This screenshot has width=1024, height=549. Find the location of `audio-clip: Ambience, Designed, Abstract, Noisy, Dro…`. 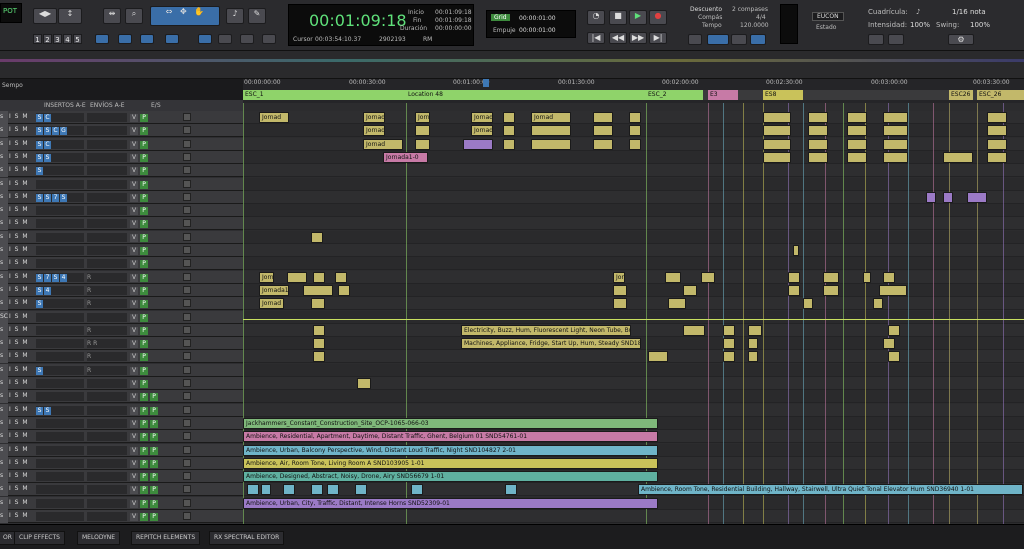

audio-clip: Ambience, Designed, Abstract, Noisy, Dro… is located at coordinates (450, 477).